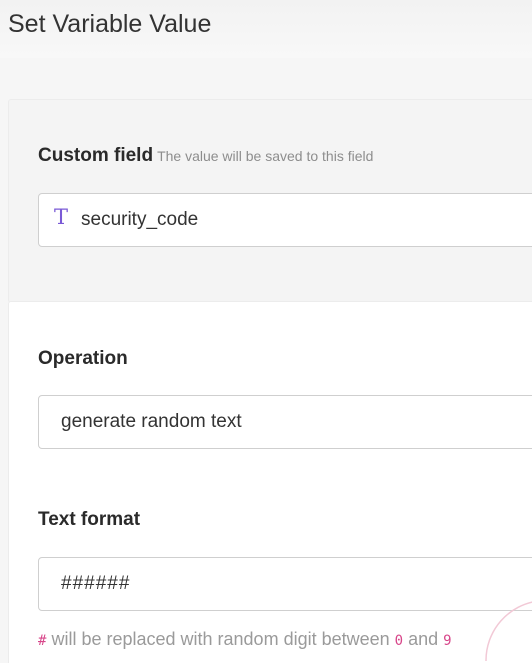  Describe the element at coordinates (423, 639) in the screenshot. I see `help-and: and` at that location.